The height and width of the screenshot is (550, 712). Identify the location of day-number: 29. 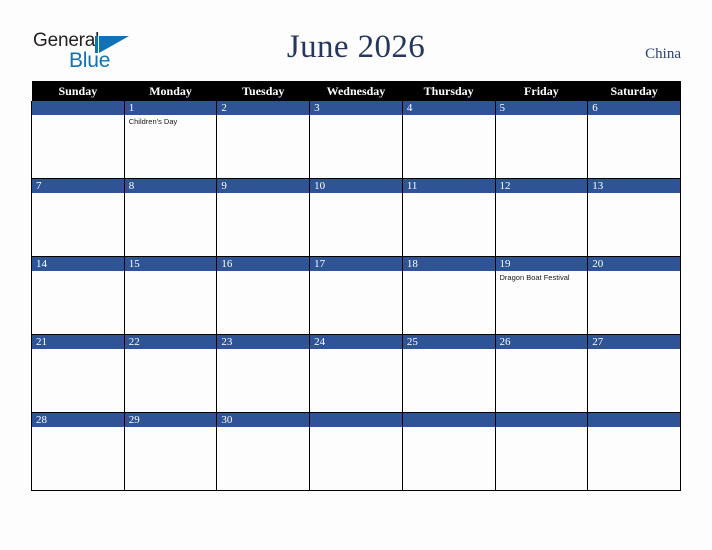
(170, 420).